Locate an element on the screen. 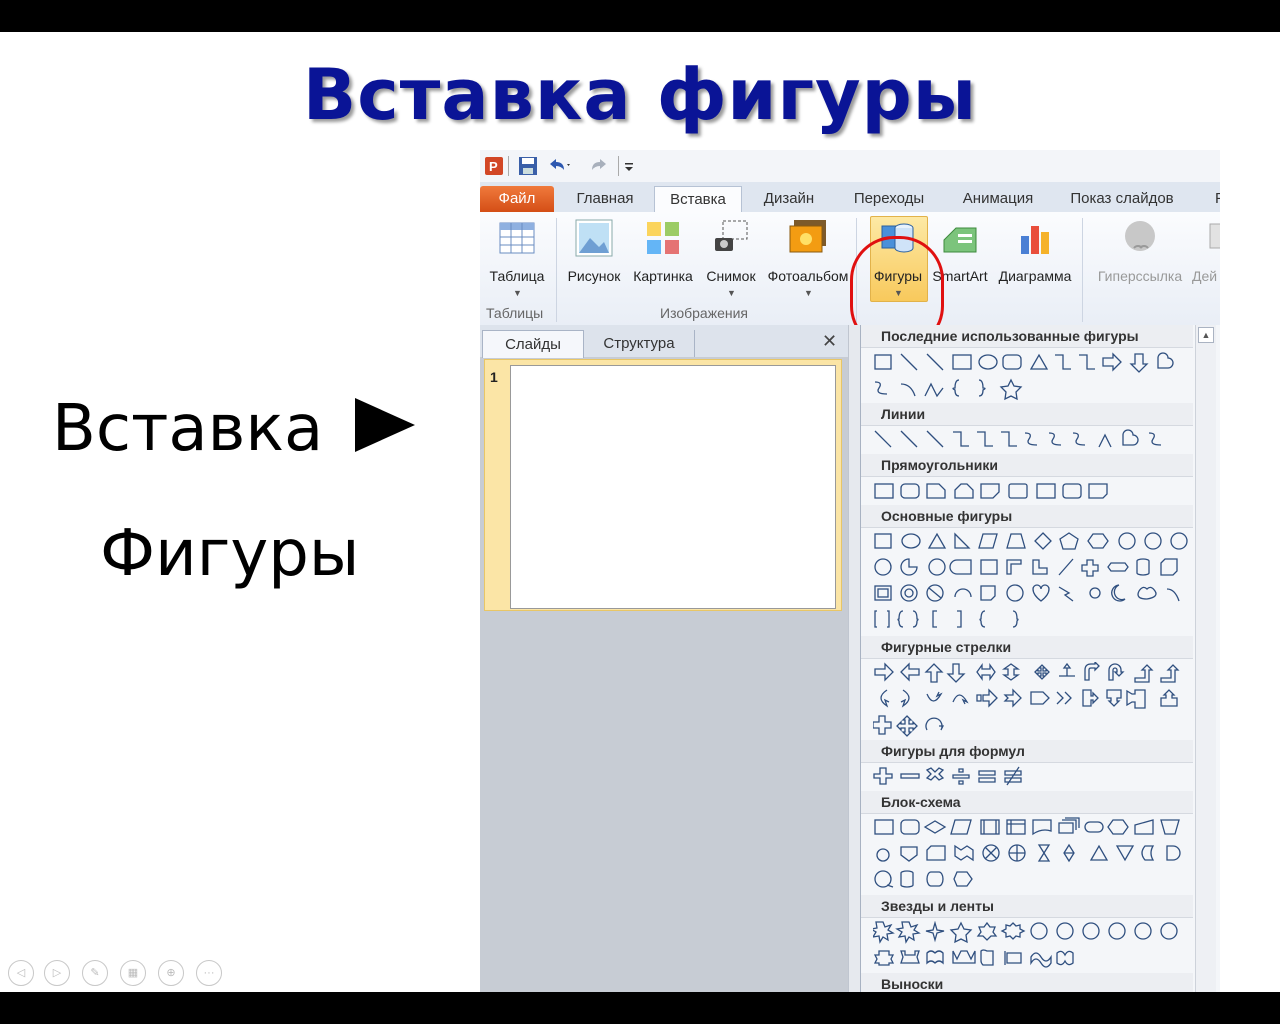 This screenshot has width=1280, height=1024. tab-review: Р is located at coordinates (1215, 199).